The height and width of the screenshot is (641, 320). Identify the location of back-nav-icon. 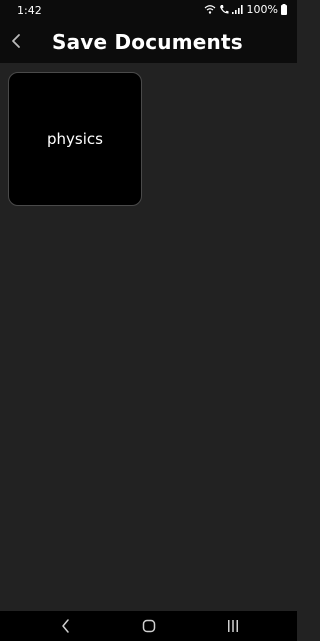
(66, 626).